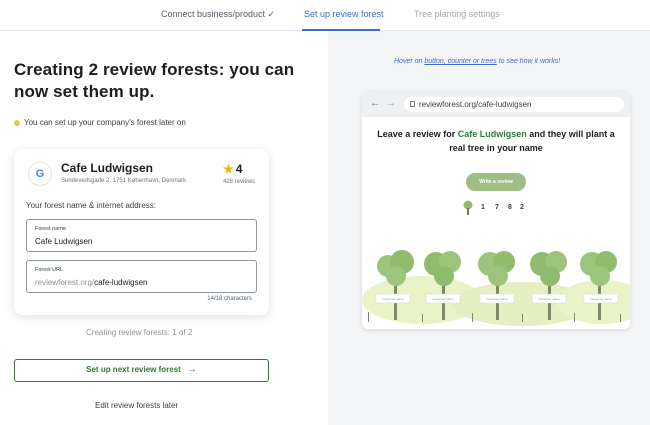 This screenshot has width=650, height=425. I want to click on counter-digit: 2, so click(522, 207).